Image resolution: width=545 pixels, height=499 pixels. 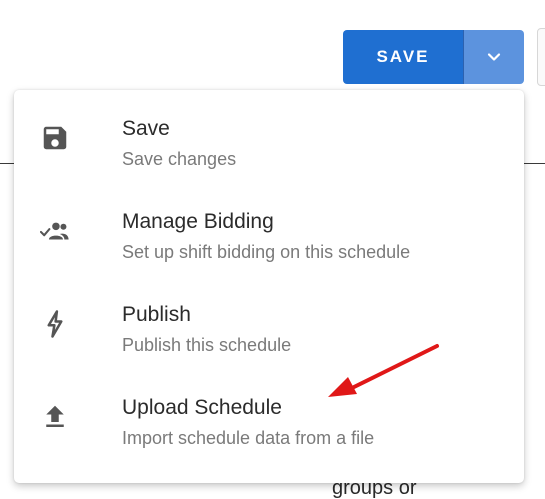 What do you see at coordinates (55, 138) in the screenshot?
I see `floppy-disk-icon` at bounding box center [55, 138].